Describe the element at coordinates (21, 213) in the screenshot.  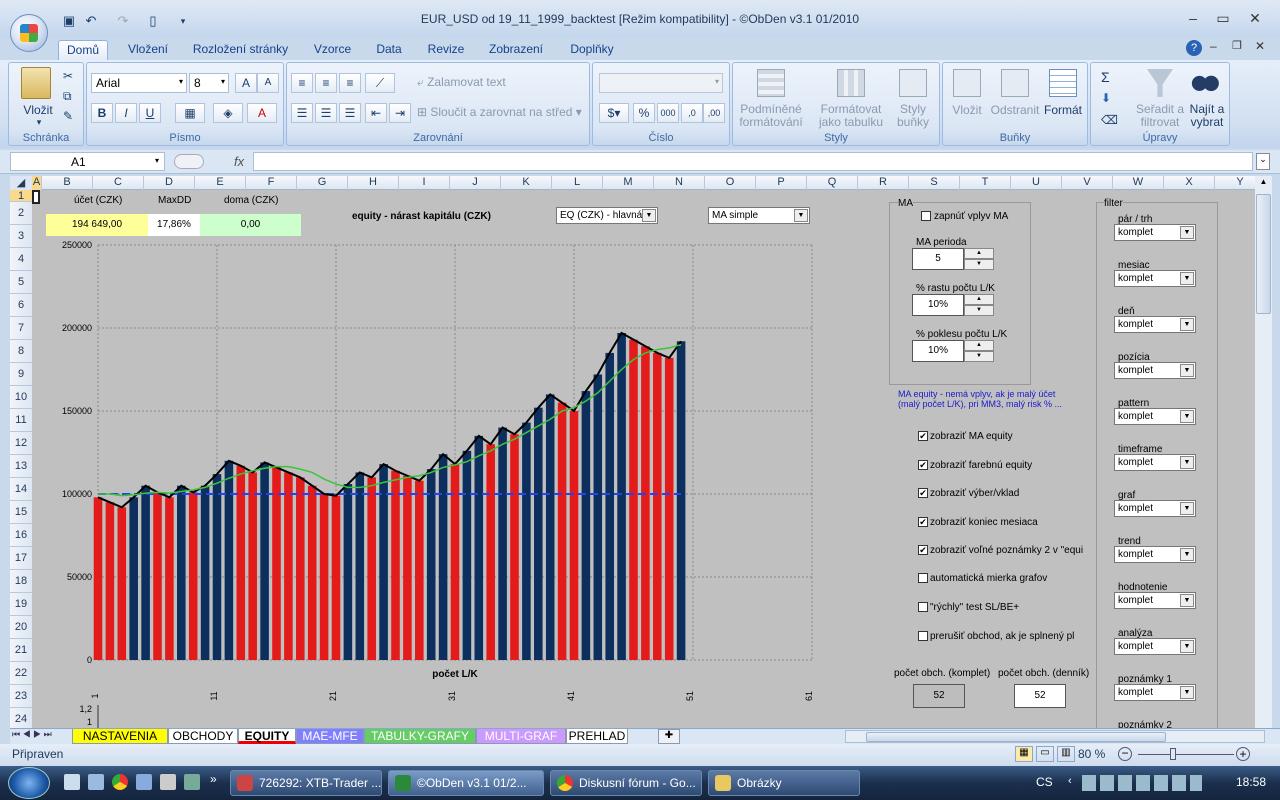
I see `row-header-2: 2` at that location.